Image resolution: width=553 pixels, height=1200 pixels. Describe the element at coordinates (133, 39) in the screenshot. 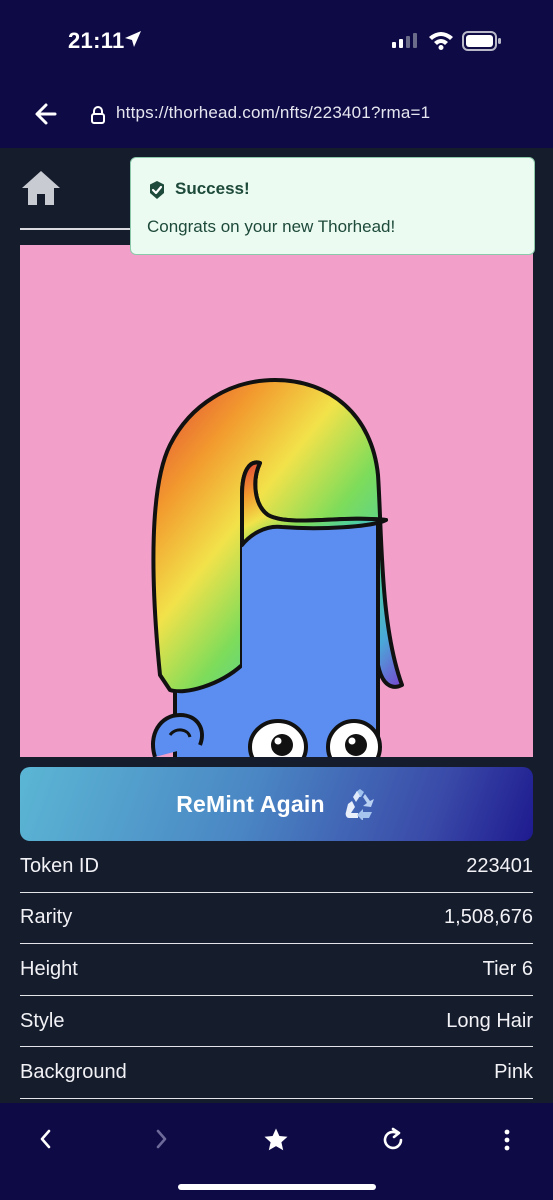

I see `location-arrow-icon` at that location.